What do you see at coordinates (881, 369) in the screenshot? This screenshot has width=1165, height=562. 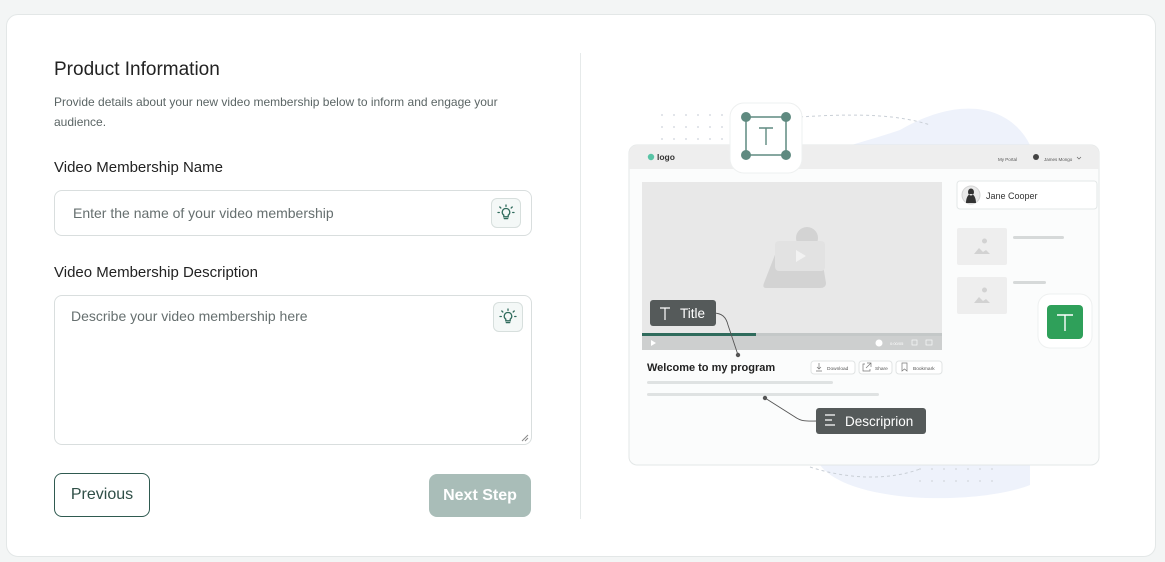 I see `share-label: Share` at bounding box center [881, 369].